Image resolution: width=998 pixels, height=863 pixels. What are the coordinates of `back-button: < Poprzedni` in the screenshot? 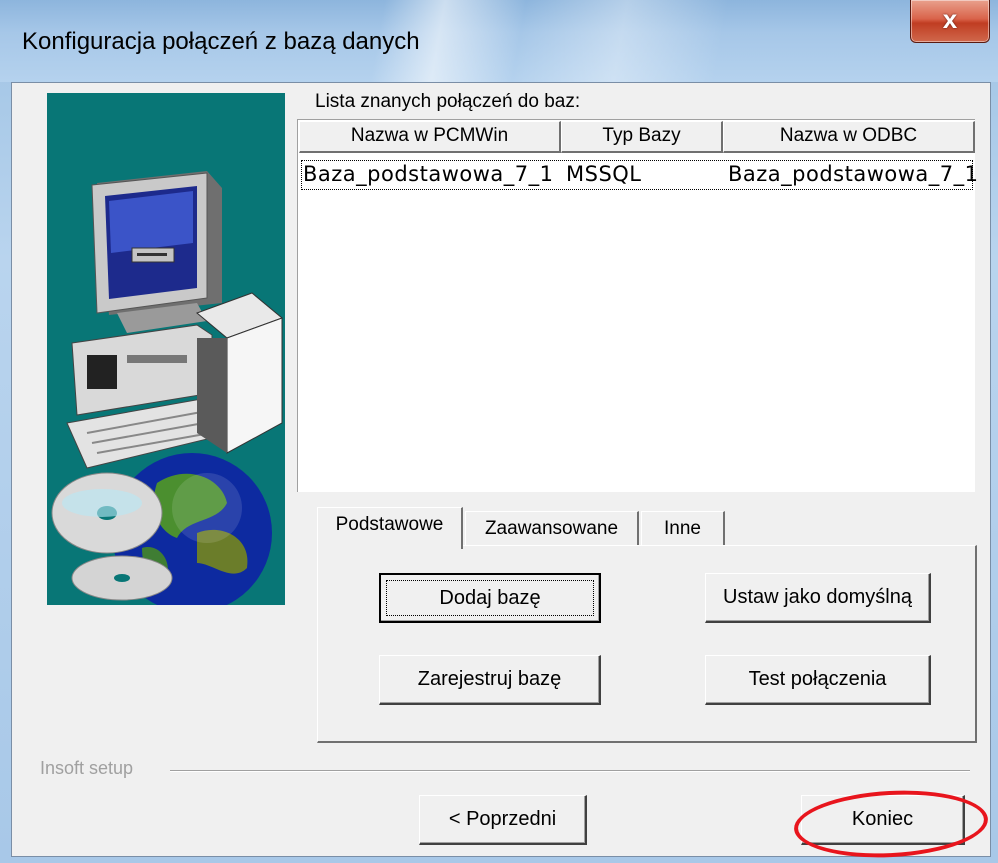 It's located at (503, 820).